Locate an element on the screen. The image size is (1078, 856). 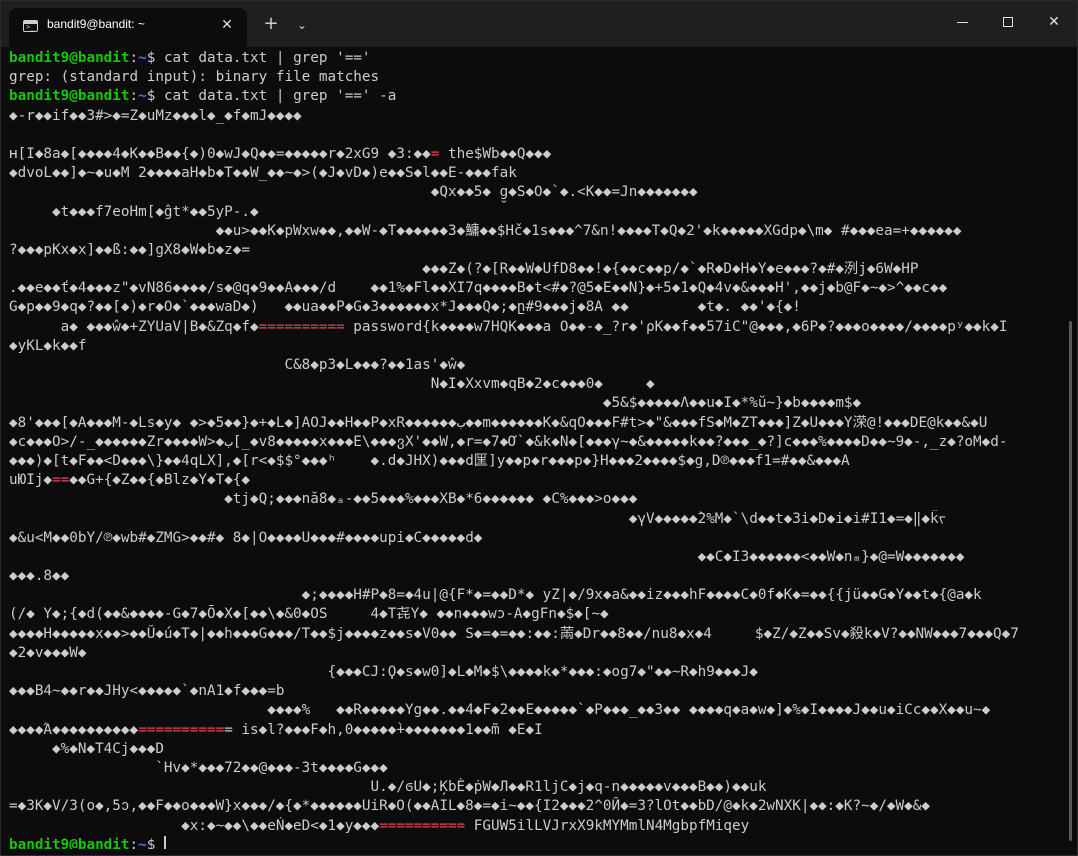
output-line: ◆Qx◆◆5◆ g̮◆S◆O◆`◆.<K◆◆=Jn◆◆◆◆◆◆◆ is located at coordinates (535, 192).